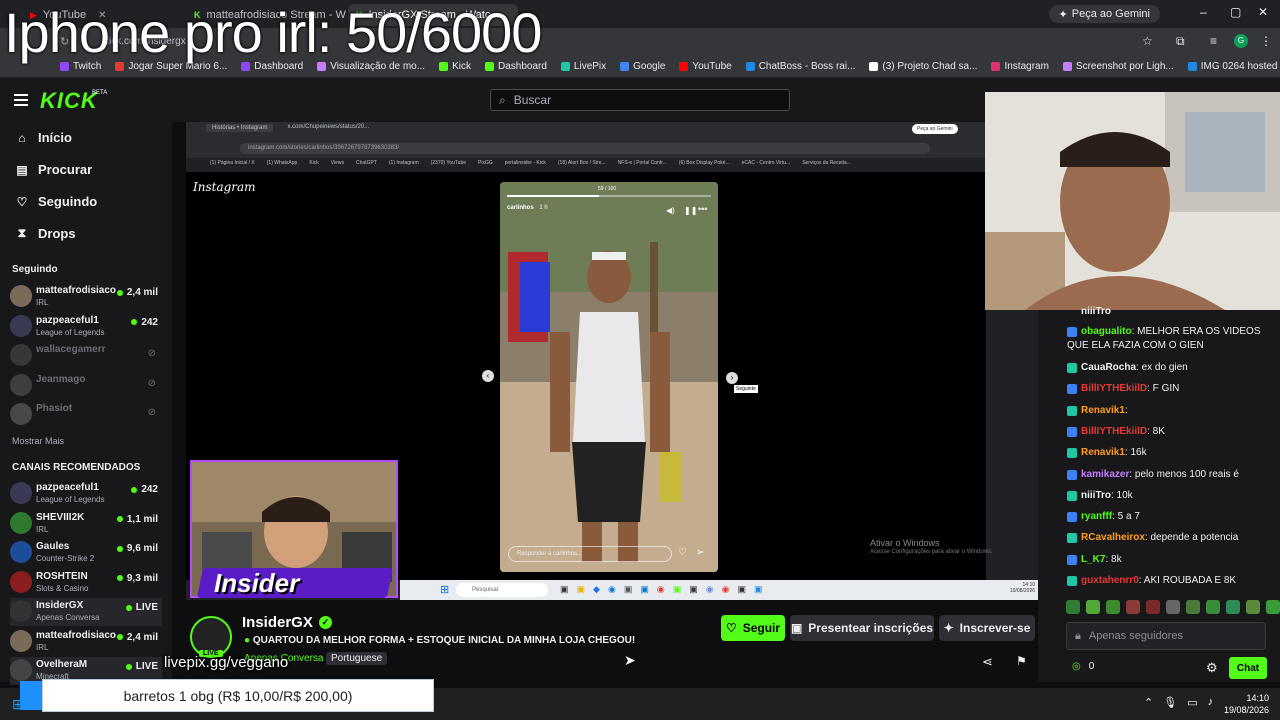  Describe the element at coordinates (86, 583) in the screenshot. I see `channel-item: ROSHTEIN Slots & Casino 9,3 mil` at that location.